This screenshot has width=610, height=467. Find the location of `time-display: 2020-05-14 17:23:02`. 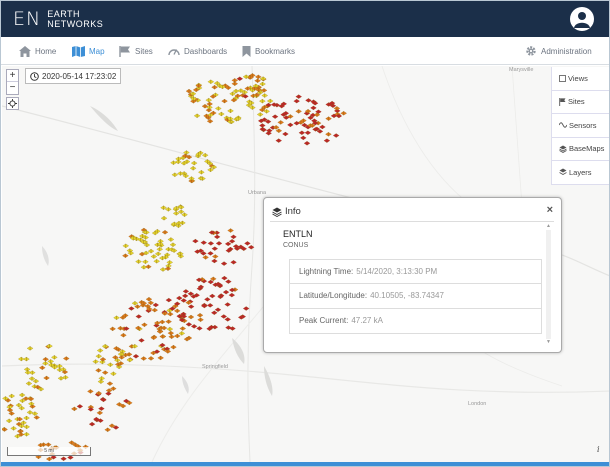

time-display: 2020-05-14 17:23:02 is located at coordinates (73, 76).